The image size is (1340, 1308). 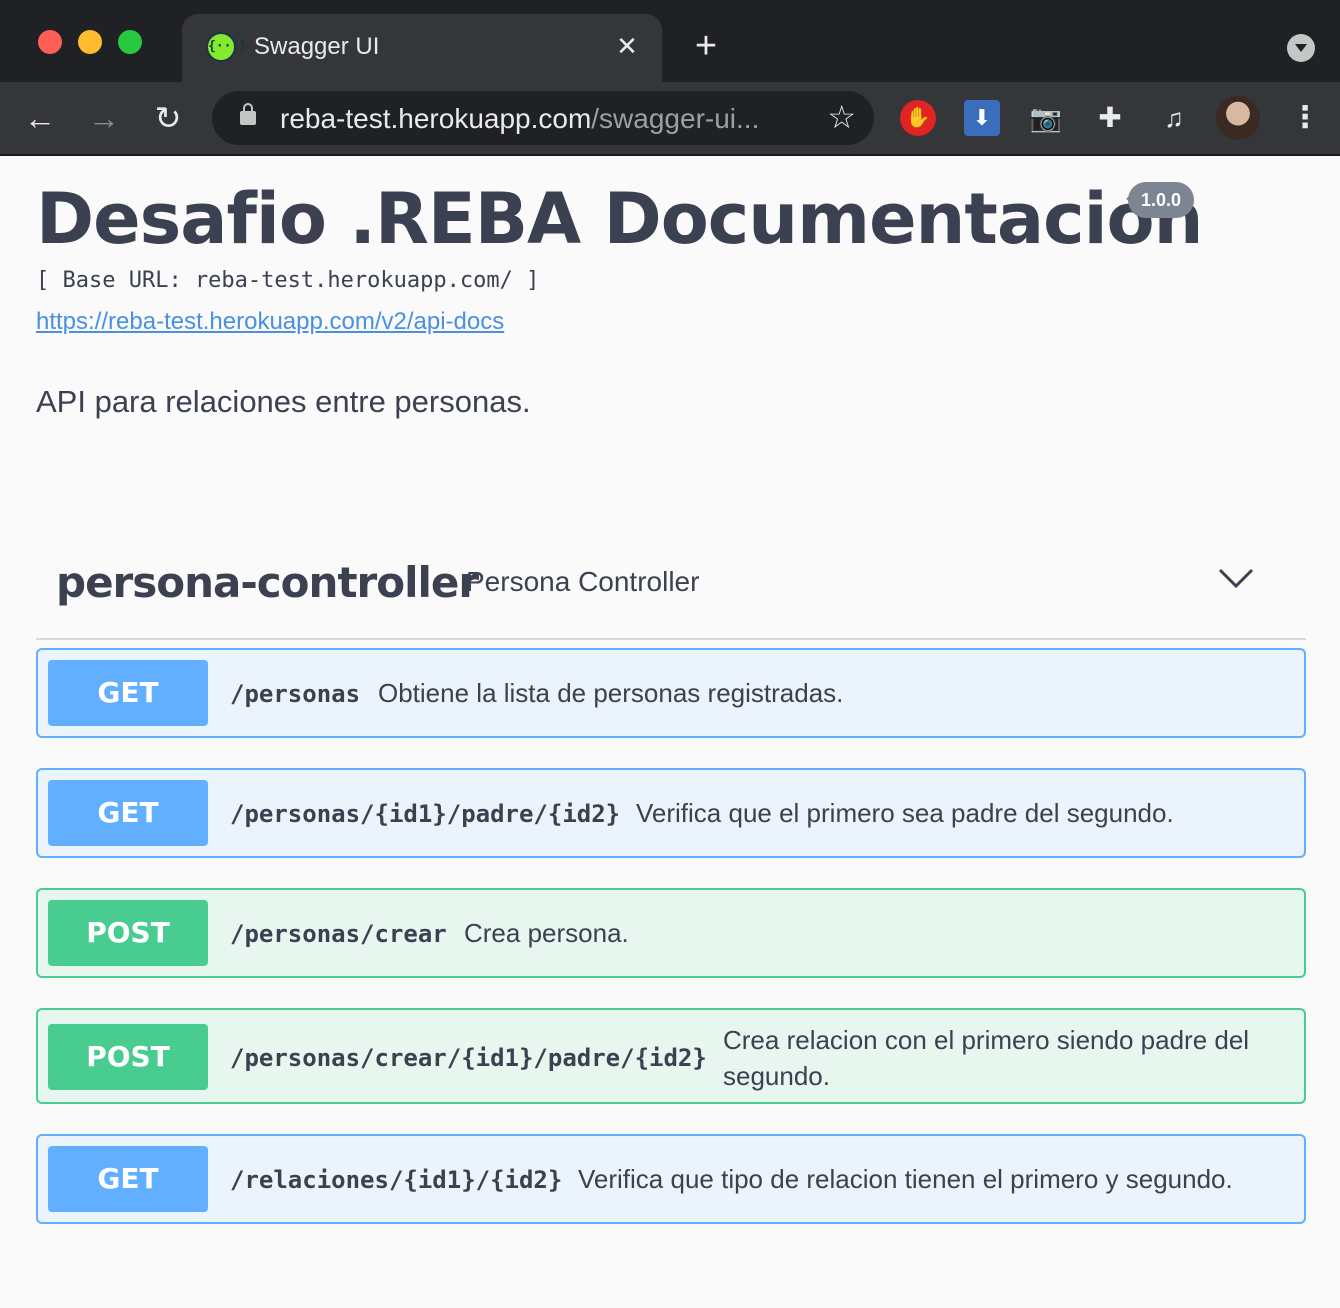 What do you see at coordinates (670, 41) in the screenshot?
I see `browser-titlebar: {···} Swagger UI ✕ +` at bounding box center [670, 41].